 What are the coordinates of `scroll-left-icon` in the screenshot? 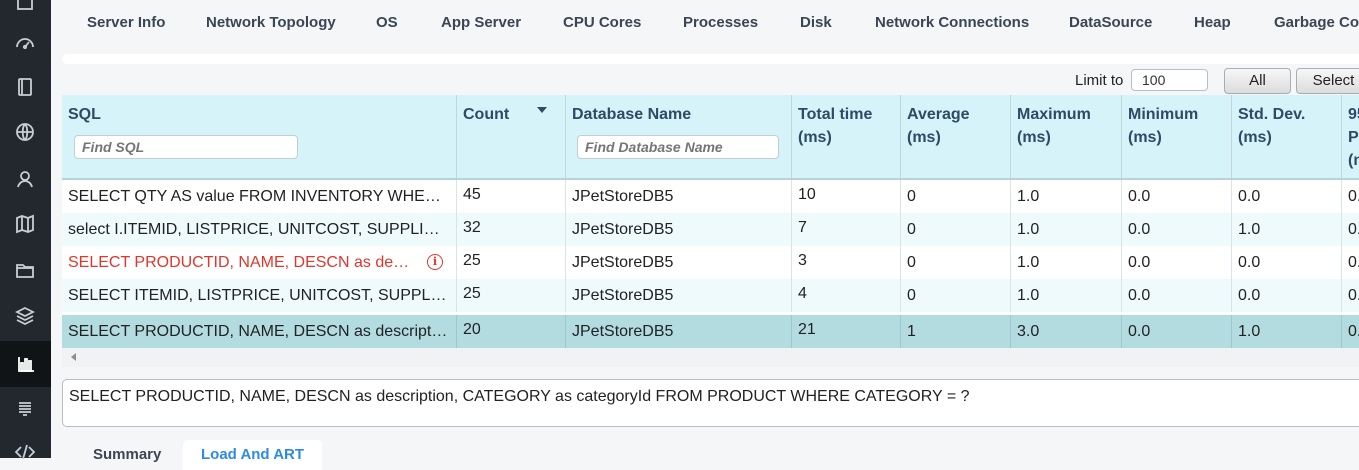 It's located at (73, 357).